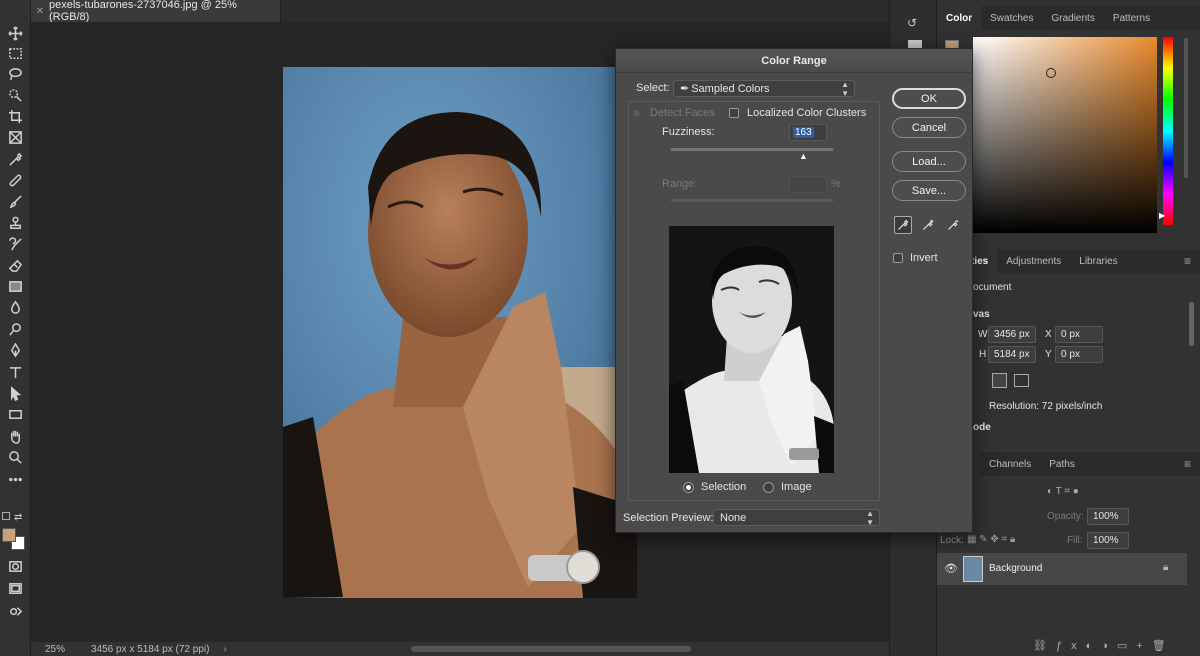 Image resolution: width=1200 pixels, height=656 pixels. Describe the element at coordinates (1012, 334) in the screenshot. I see `width-field: 3456 px` at that location.